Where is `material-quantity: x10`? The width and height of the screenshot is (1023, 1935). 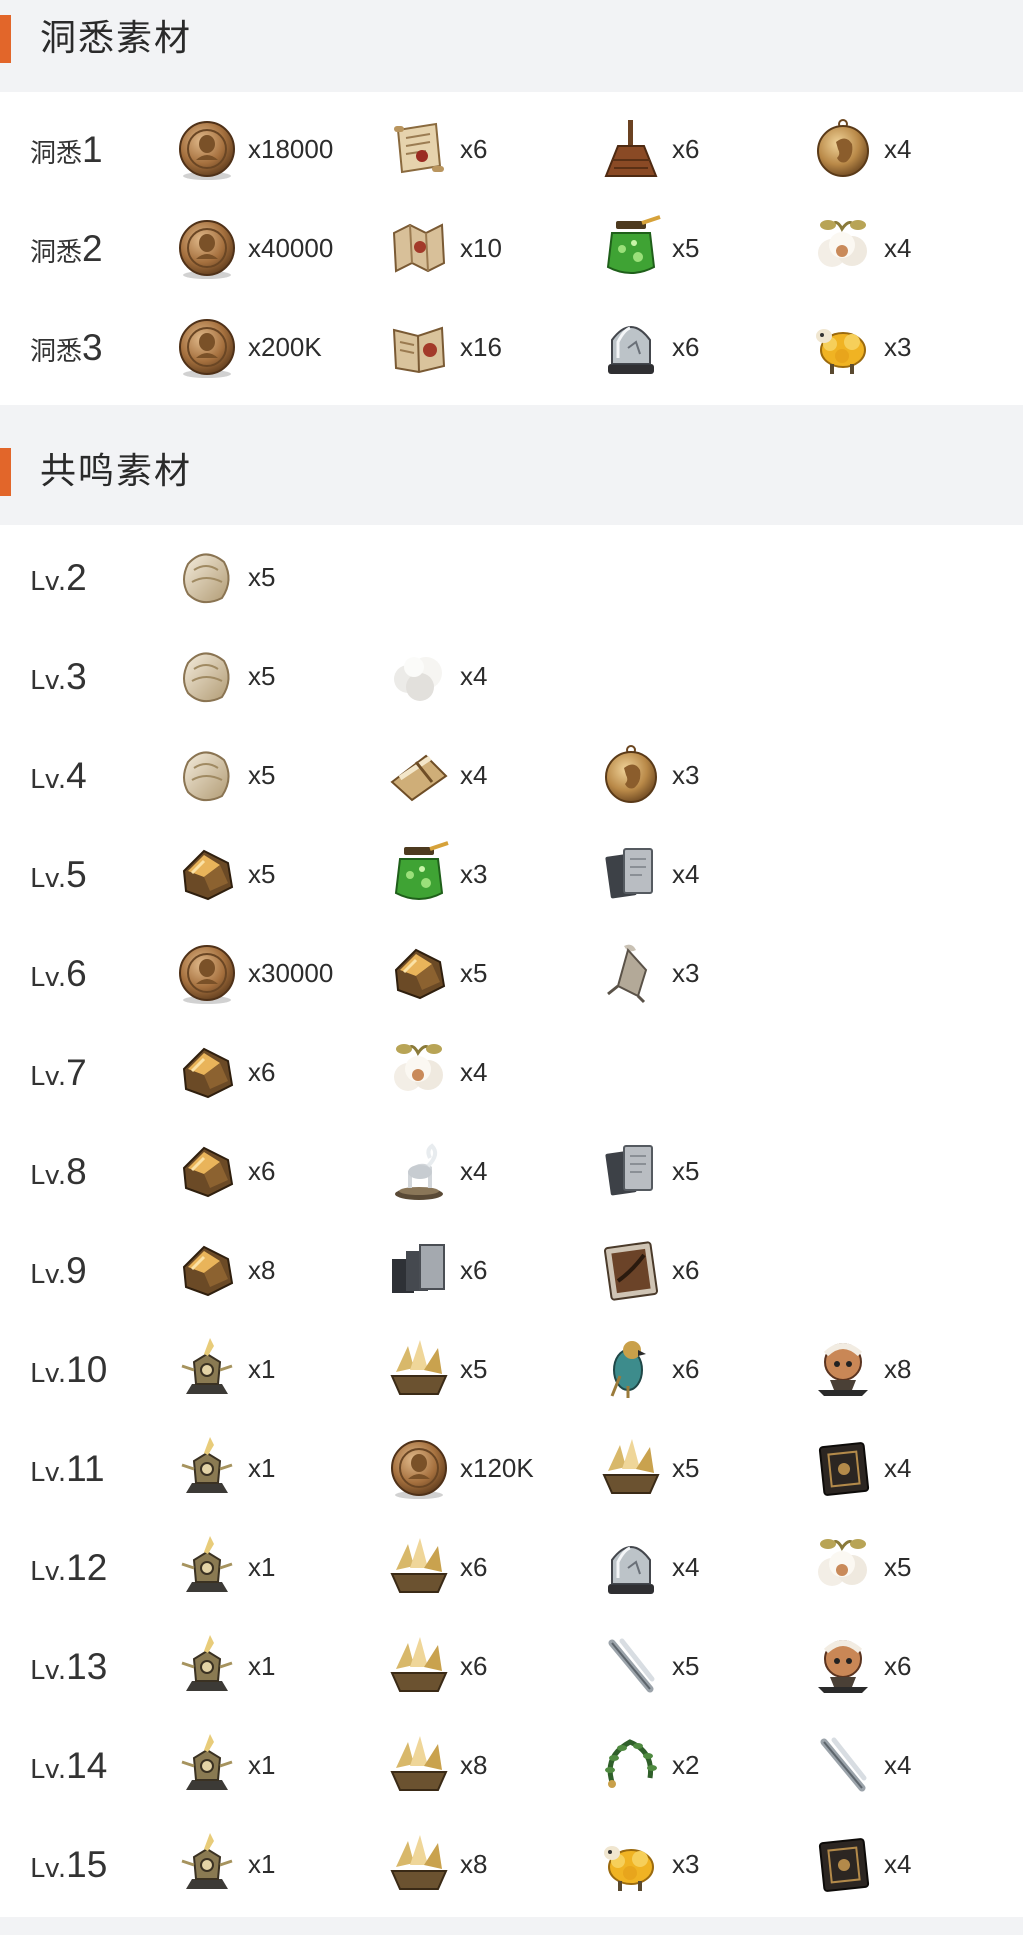
material-quantity: x10 is located at coordinates (481, 248).